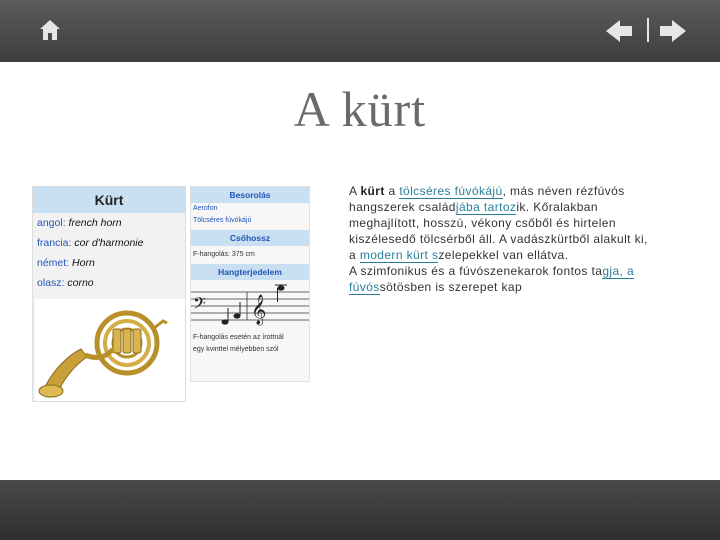 The image size is (720, 540). Describe the element at coordinates (360, 109) in the screenshot. I see `slide-title: A kürt` at that location.